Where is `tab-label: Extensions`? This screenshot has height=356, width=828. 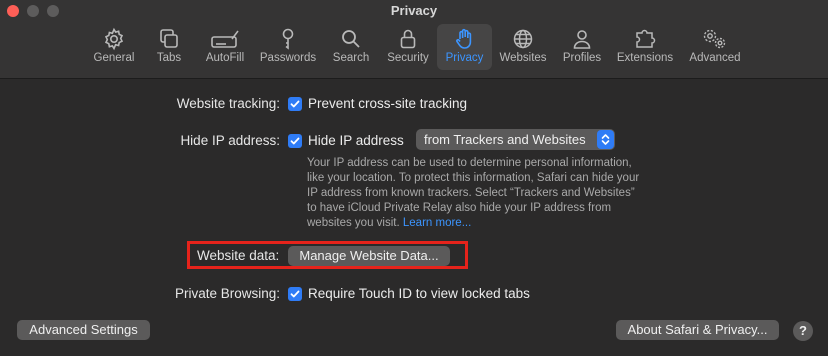 tab-label: Extensions is located at coordinates (645, 58).